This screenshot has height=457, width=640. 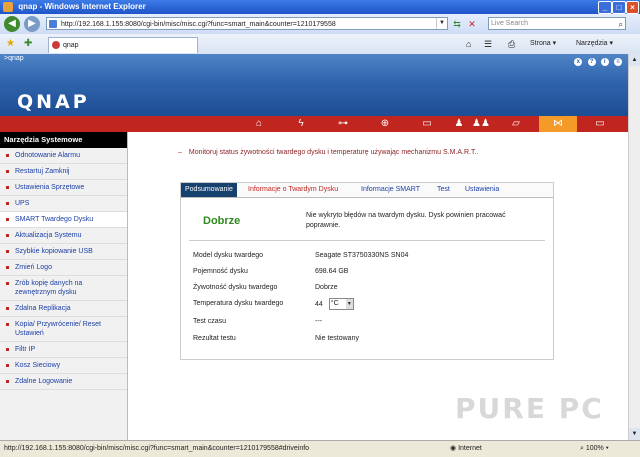 I want to click on close-button: ×, so click(x=632, y=7).